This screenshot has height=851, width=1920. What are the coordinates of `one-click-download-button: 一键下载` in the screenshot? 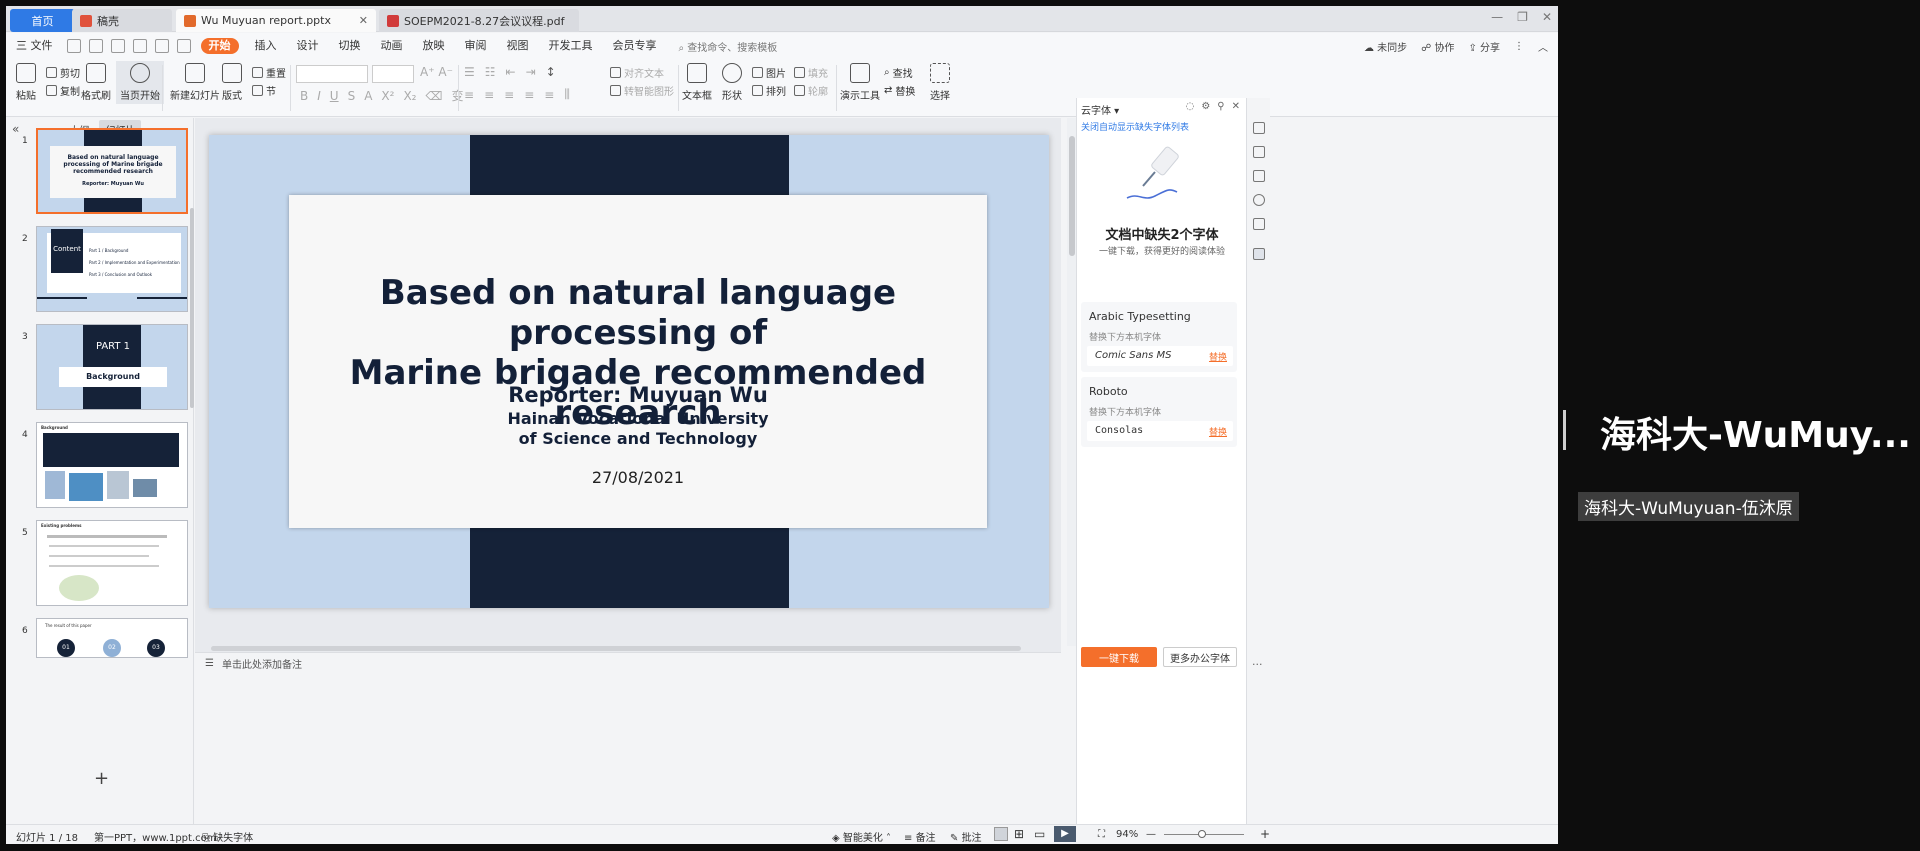 It's located at (1119, 657).